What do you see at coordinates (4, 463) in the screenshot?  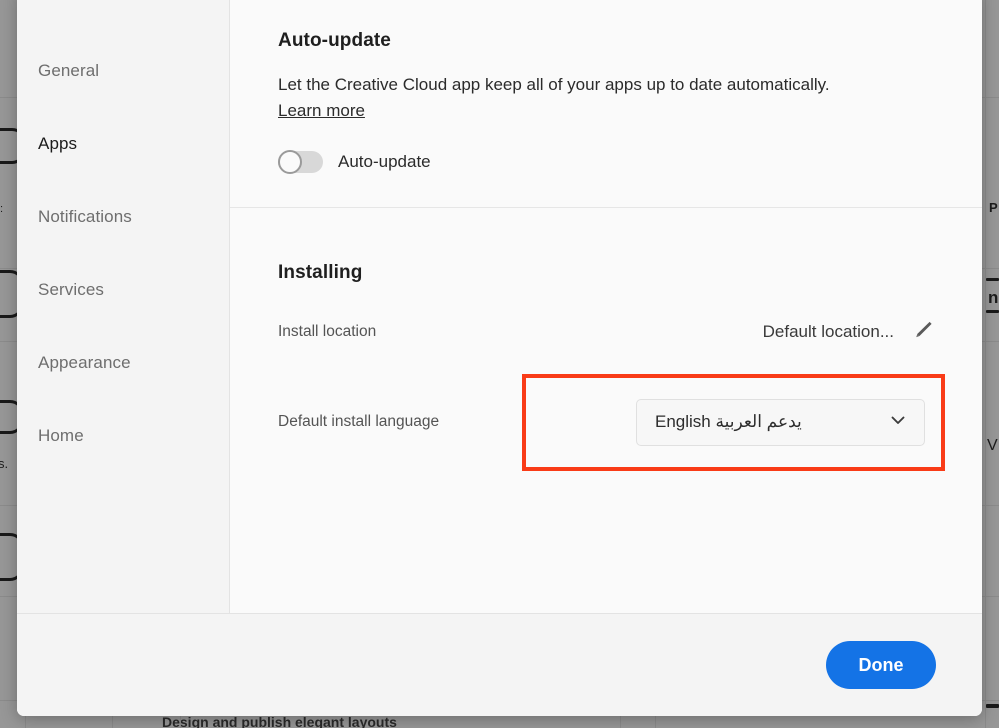 I see `backdrop-partial-text: s.` at bounding box center [4, 463].